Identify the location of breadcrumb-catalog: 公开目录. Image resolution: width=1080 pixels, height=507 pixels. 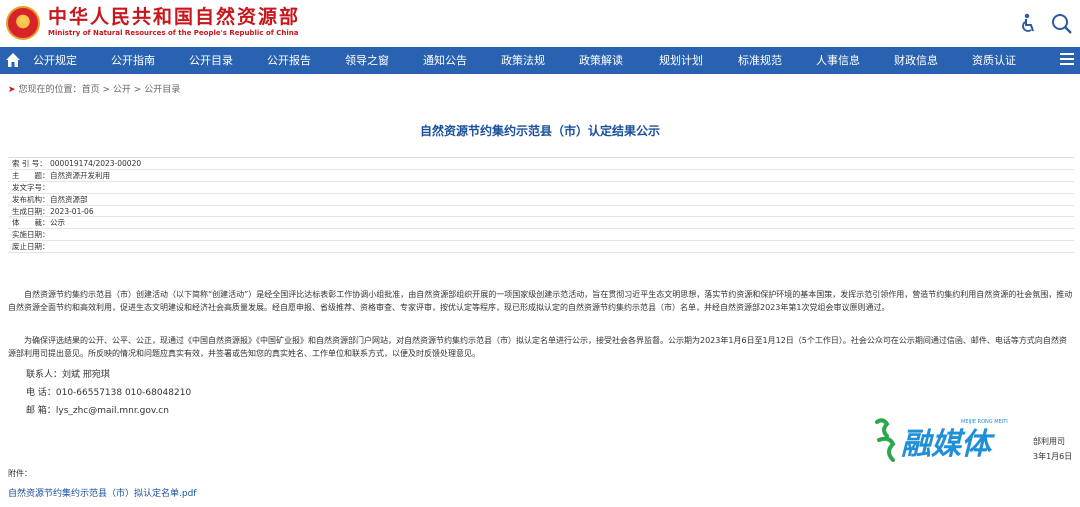
(162, 90).